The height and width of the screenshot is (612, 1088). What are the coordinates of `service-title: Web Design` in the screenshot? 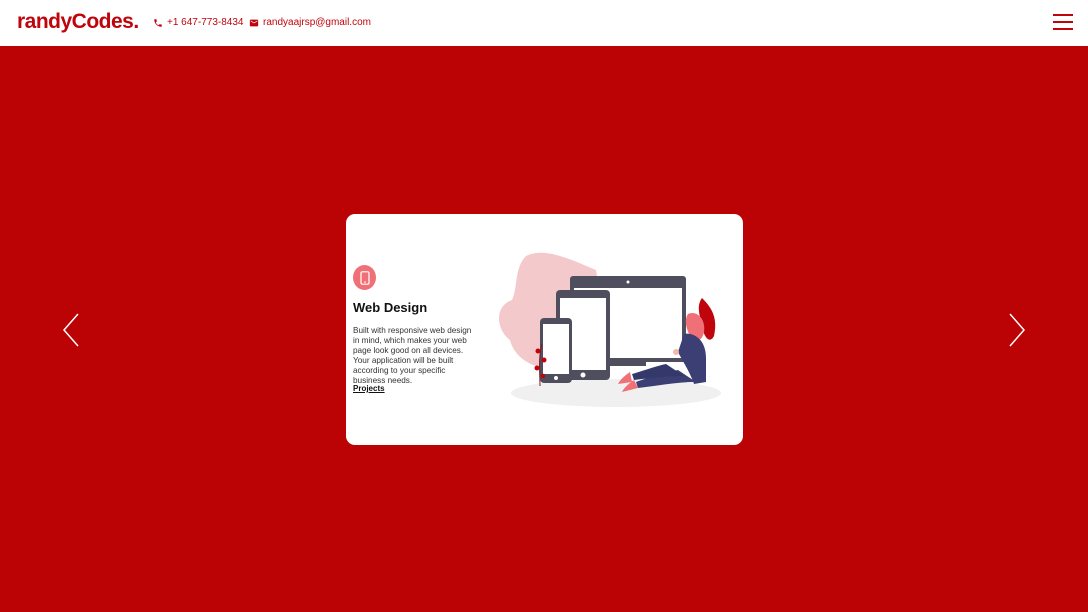 It's located at (390, 307).